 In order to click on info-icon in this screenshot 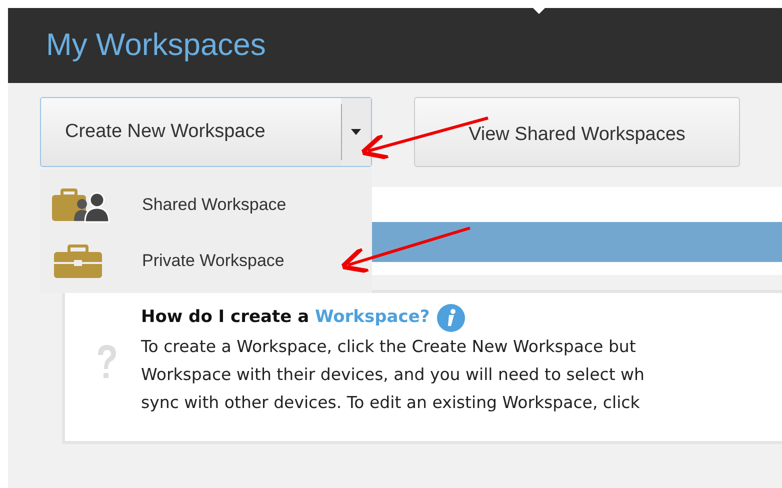, I will do `click(451, 318)`.